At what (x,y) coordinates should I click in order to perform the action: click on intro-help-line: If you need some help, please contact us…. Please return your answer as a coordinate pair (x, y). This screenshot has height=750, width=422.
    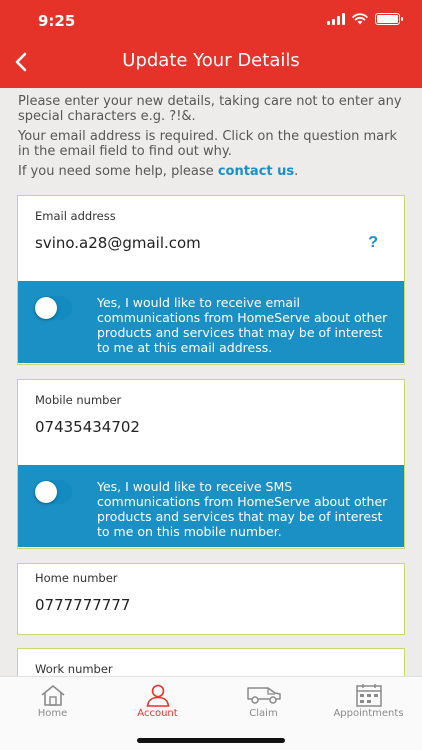
    Looking at the image, I should click on (211, 171).